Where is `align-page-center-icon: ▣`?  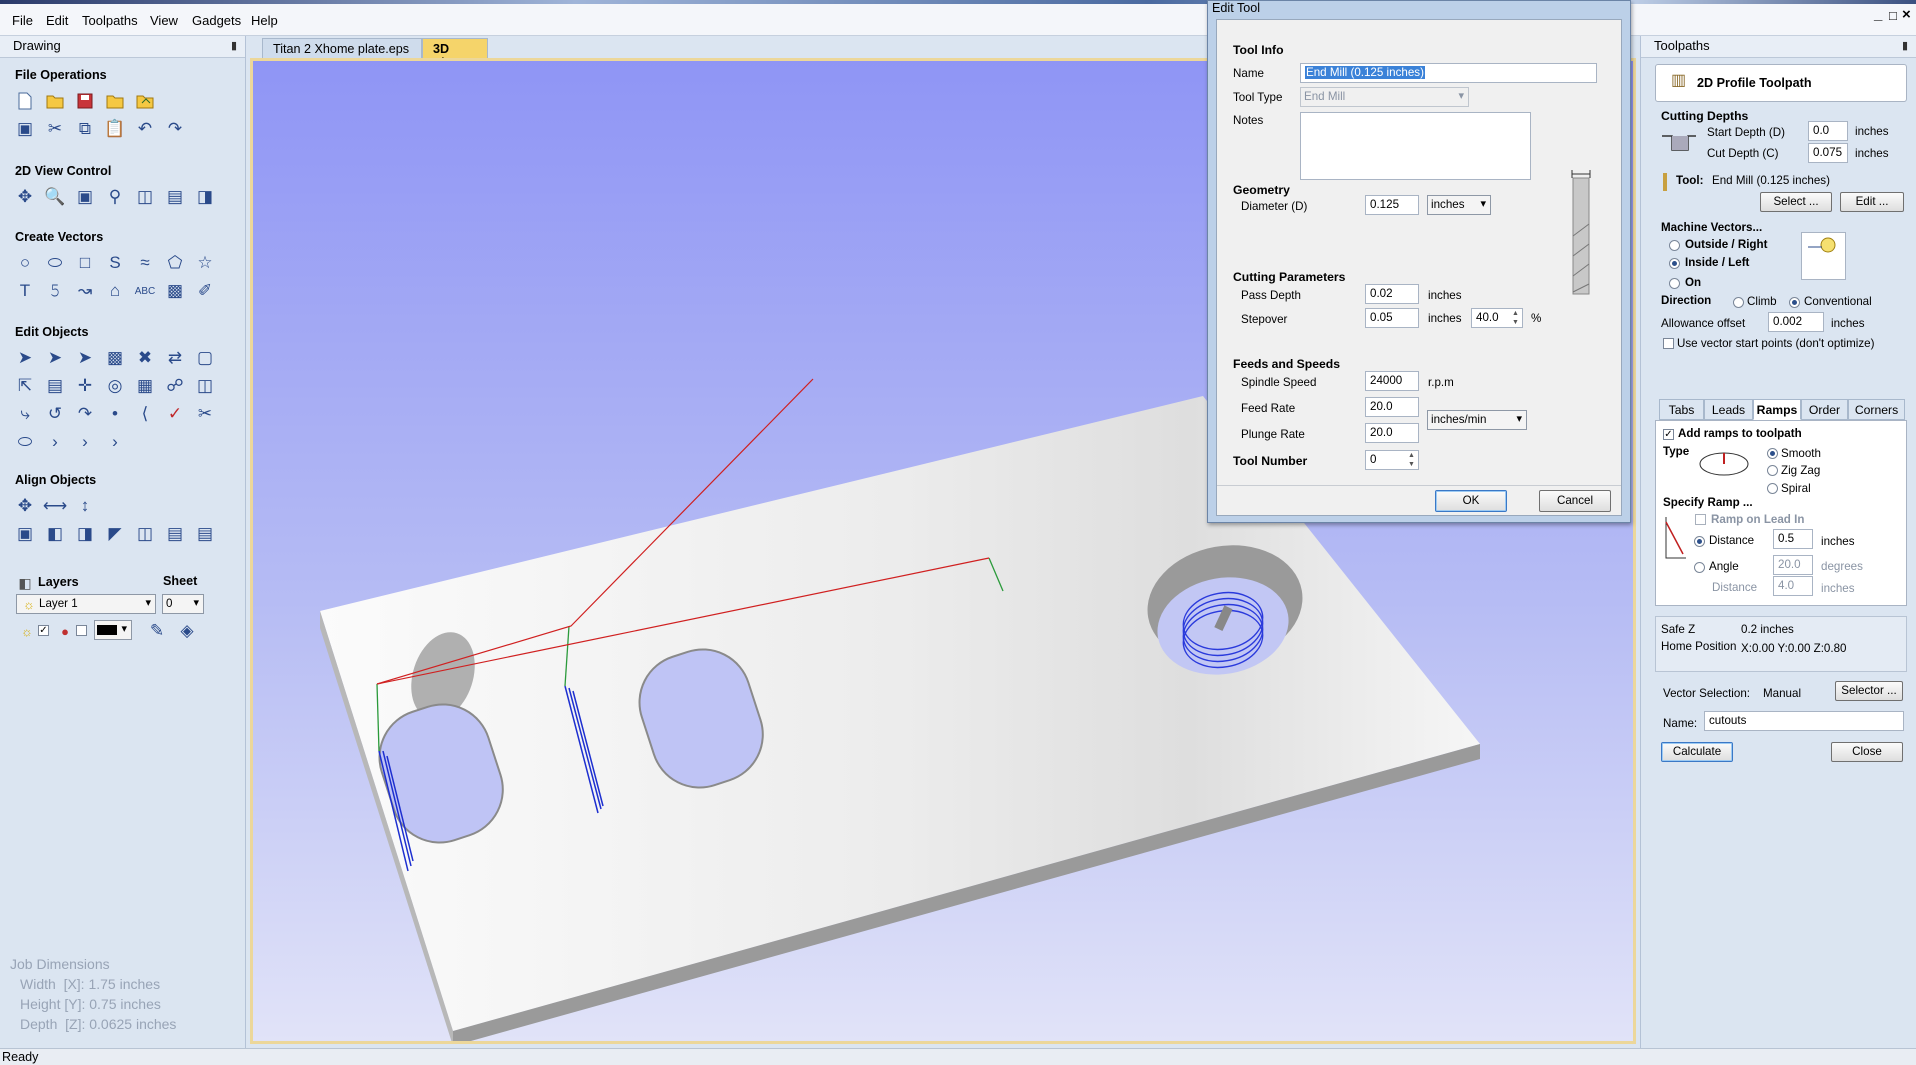
align-page-center-icon: ▣ is located at coordinates (25, 534).